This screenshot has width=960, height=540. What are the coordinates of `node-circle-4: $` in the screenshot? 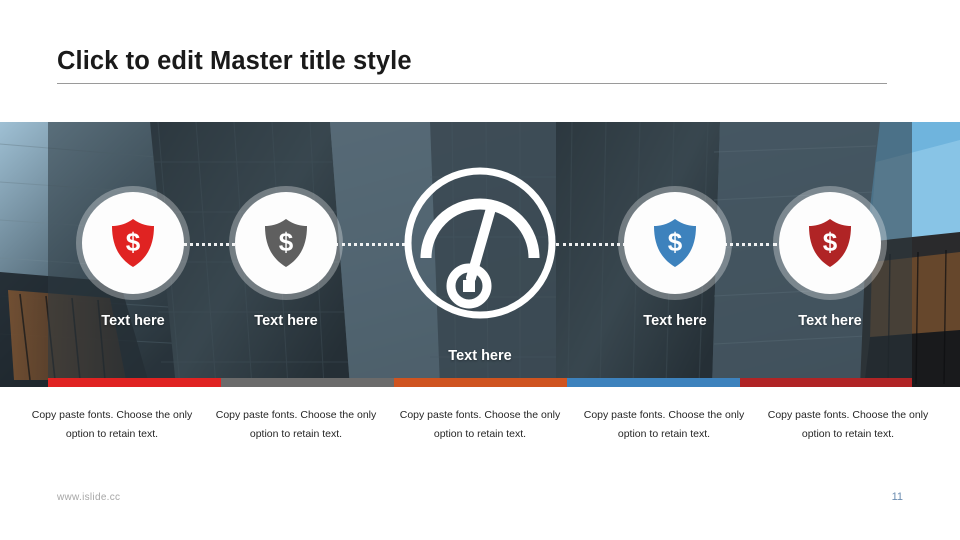 It's located at (830, 243).